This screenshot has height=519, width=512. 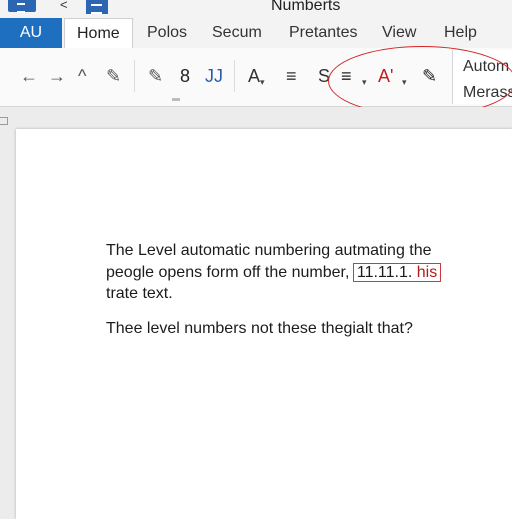 I want to click on boxed-number: 11.11.1., so click(x=384, y=272).